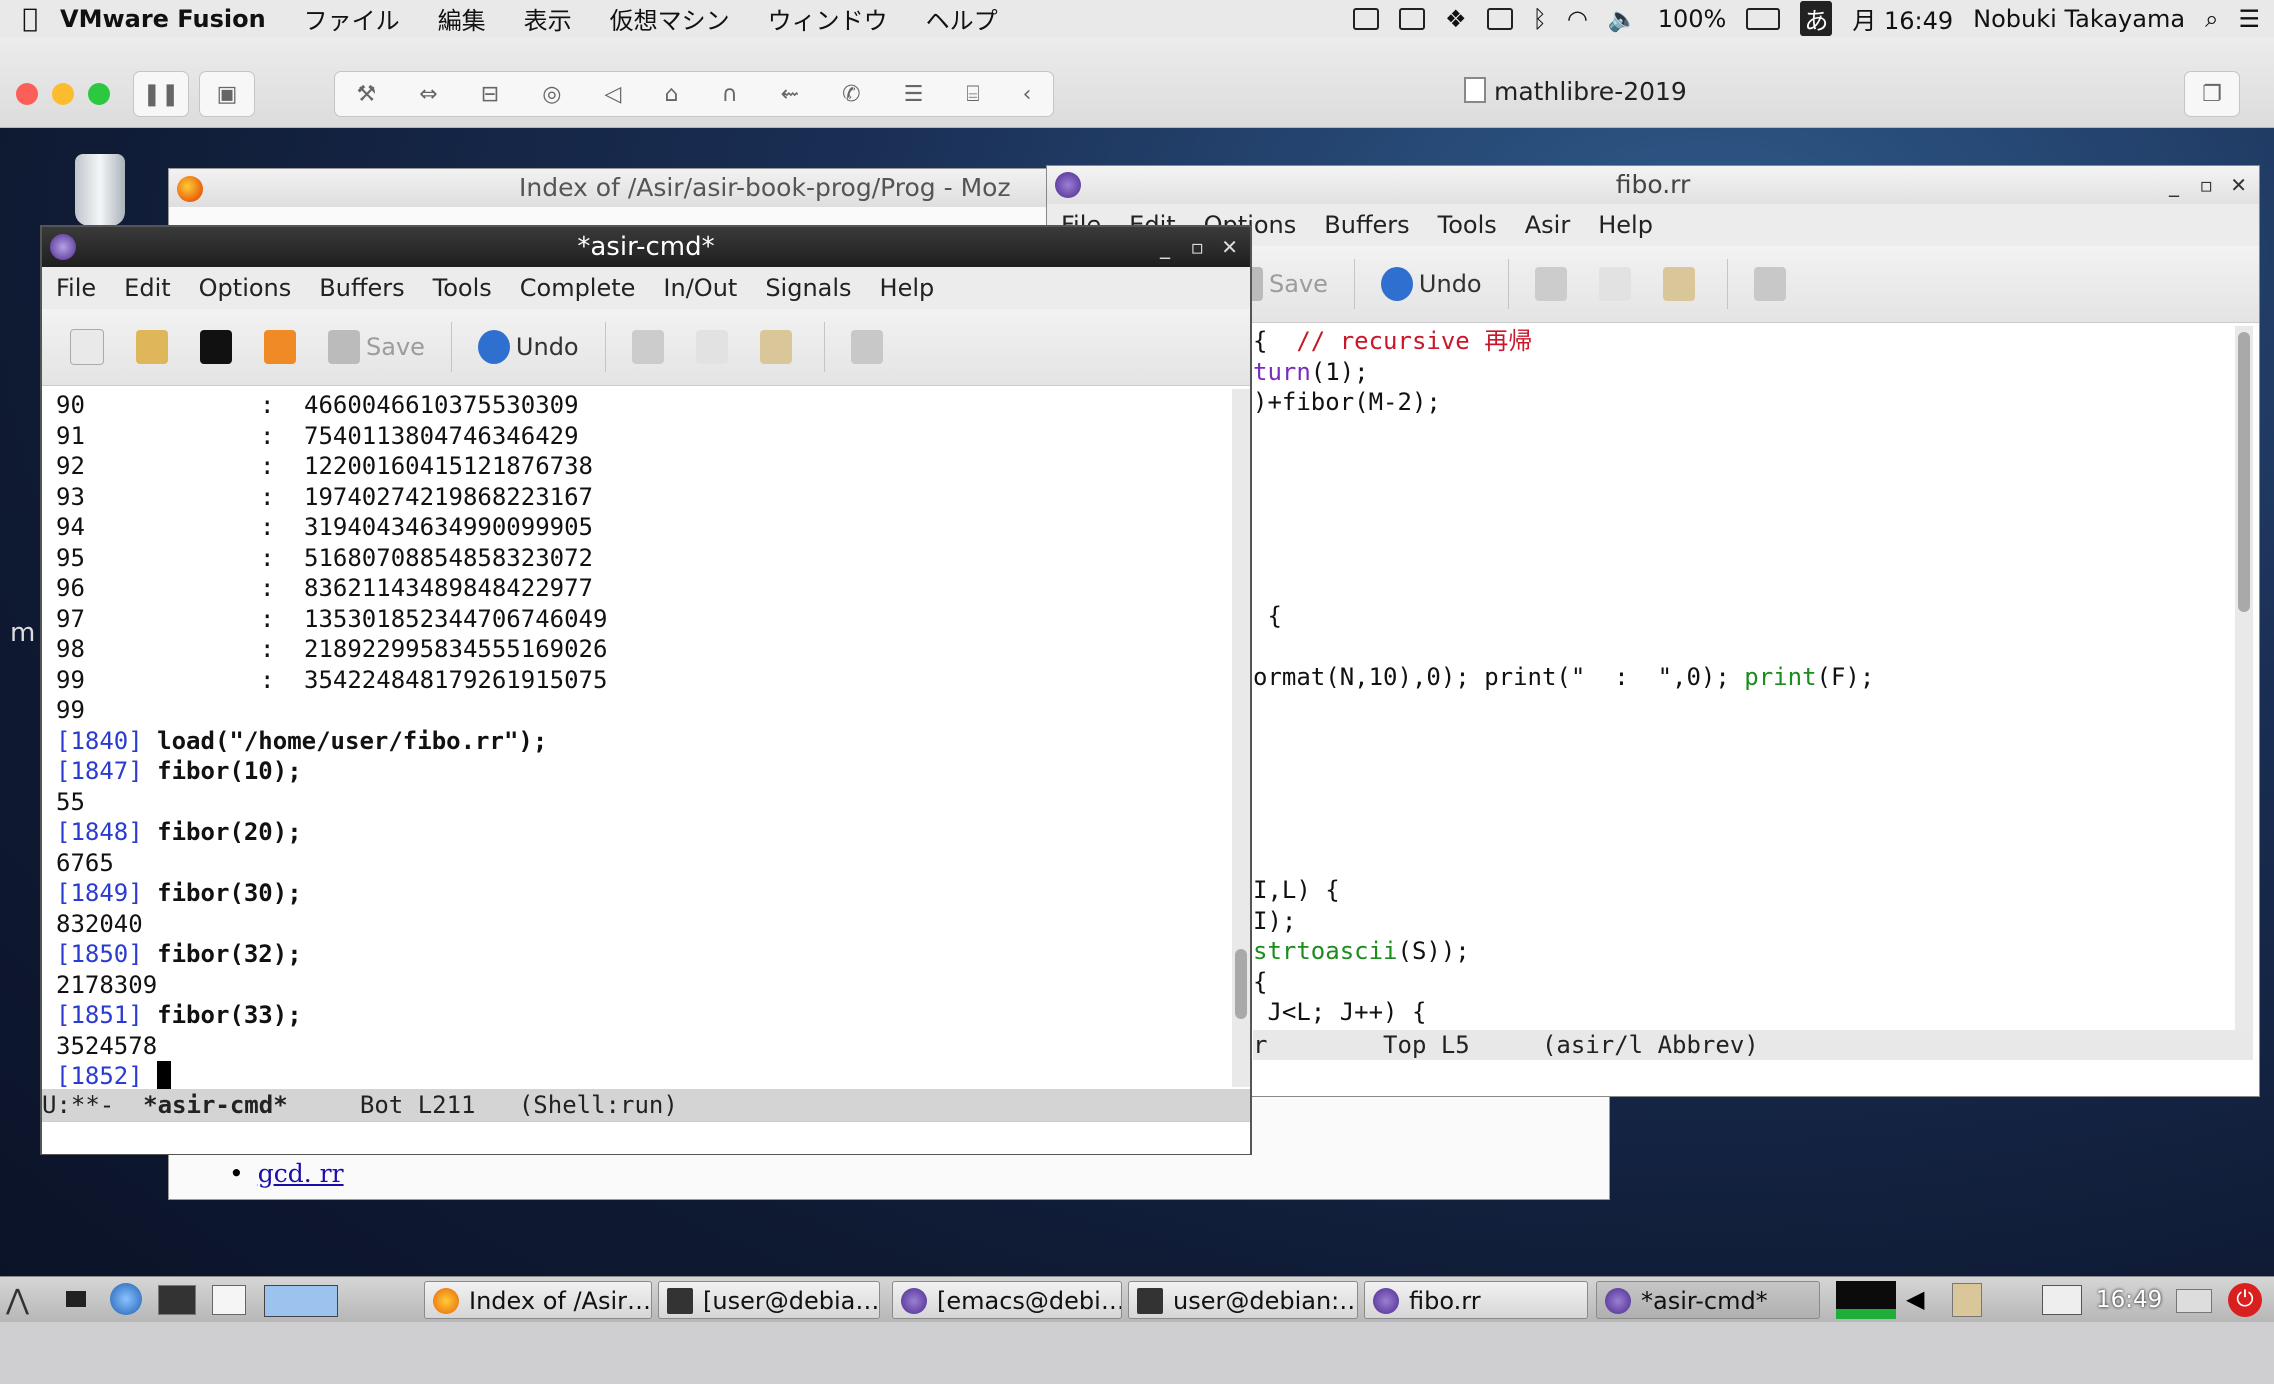 This screenshot has width=2274, height=1384. What do you see at coordinates (283, 347) in the screenshot?
I see `discard-button` at bounding box center [283, 347].